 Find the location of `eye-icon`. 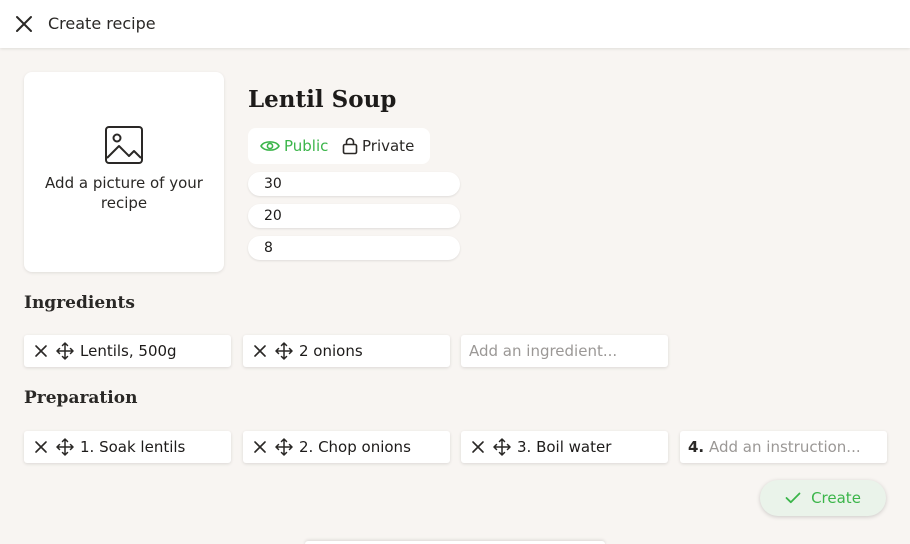

eye-icon is located at coordinates (270, 146).